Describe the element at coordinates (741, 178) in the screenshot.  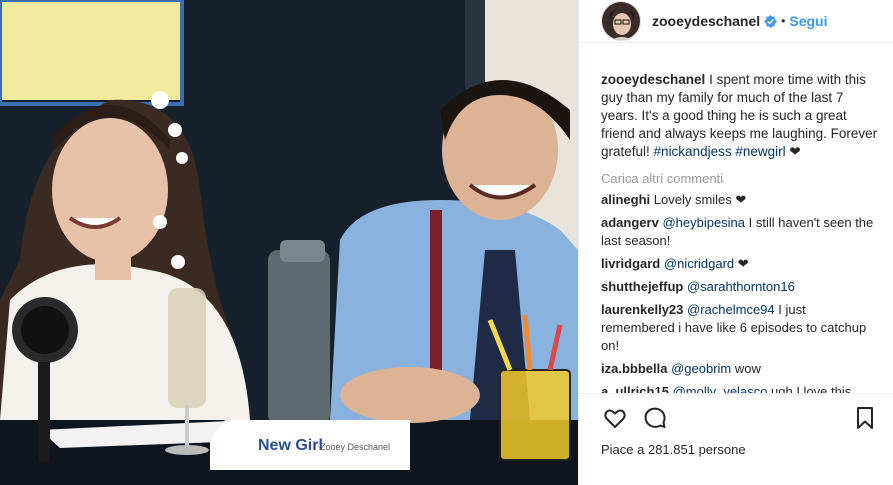
I see `load-more-comments-button: Carica altri commenti` at that location.